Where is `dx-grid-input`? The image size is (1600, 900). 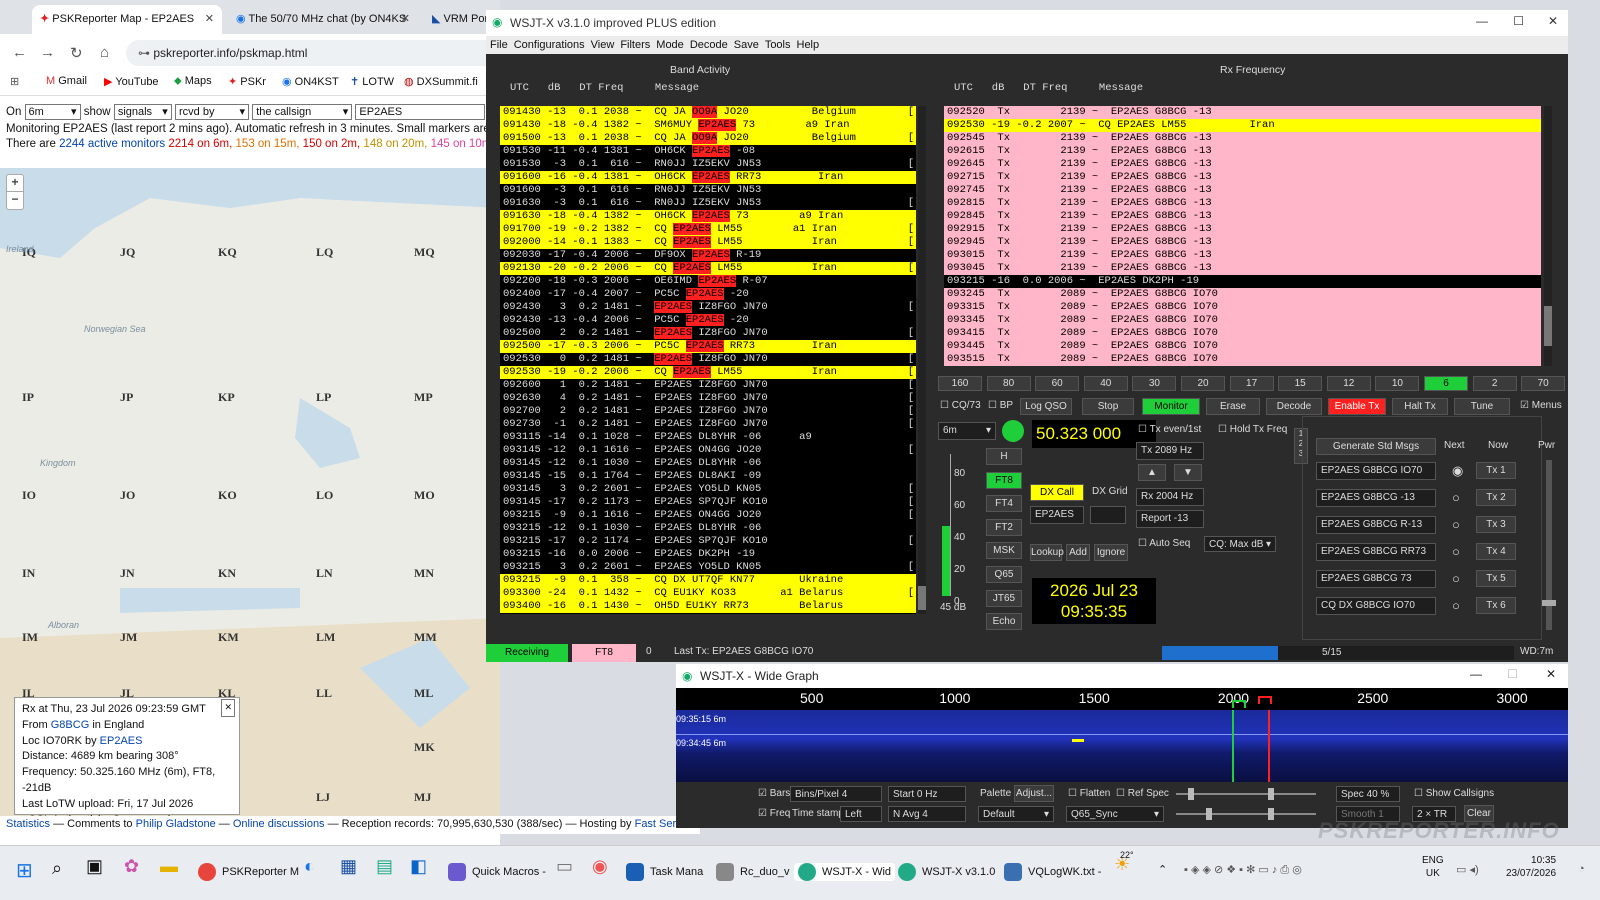 dx-grid-input is located at coordinates (1108, 515).